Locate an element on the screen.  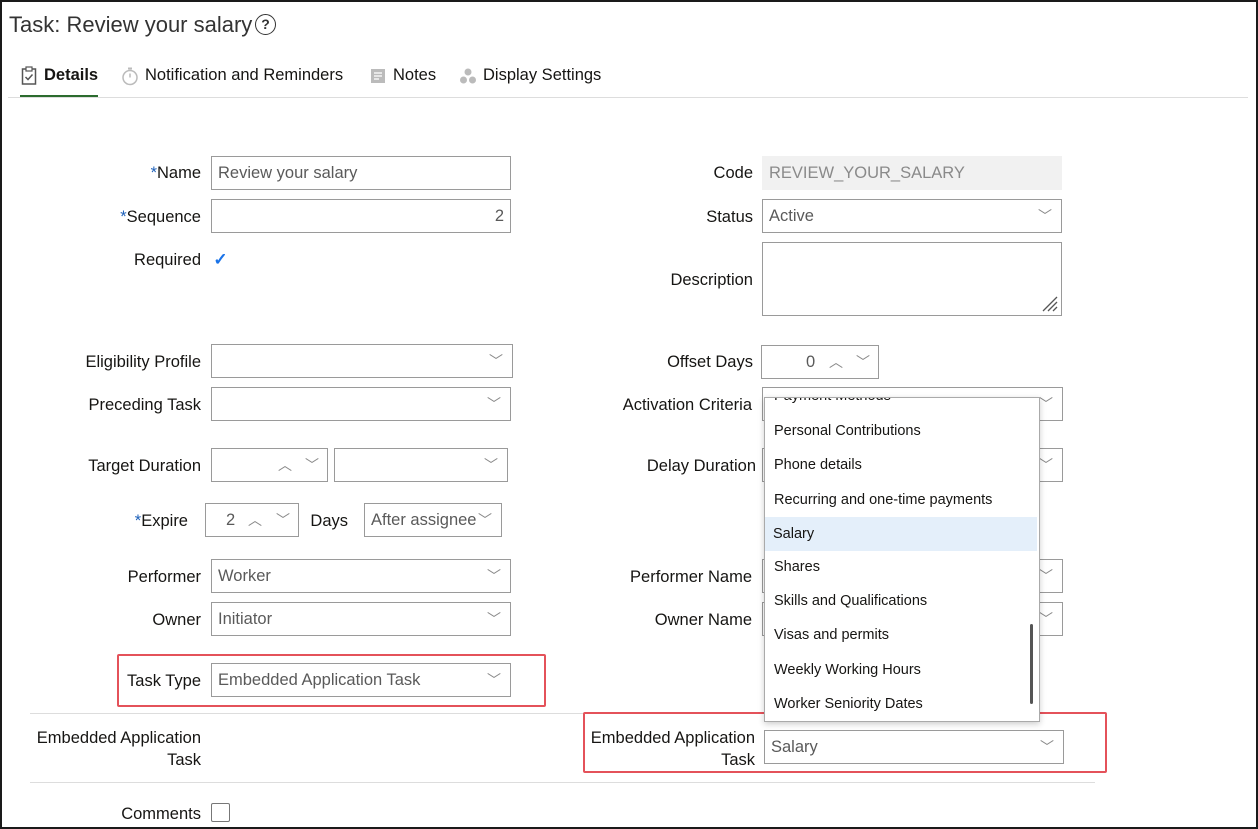
task-type-select: Embedded Application Task ﹀ is located at coordinates (361, 680).